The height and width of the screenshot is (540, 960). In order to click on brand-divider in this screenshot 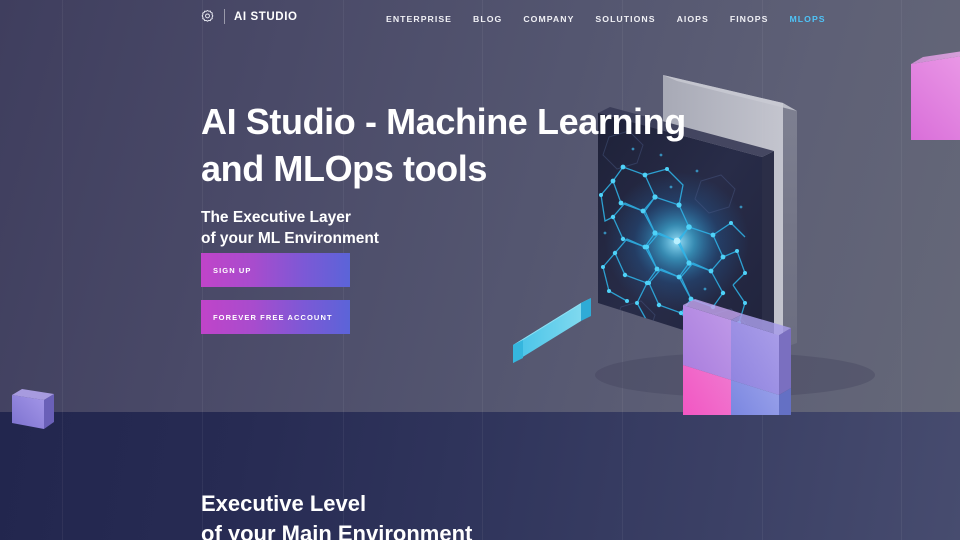, I will do `click(224, 16)`.